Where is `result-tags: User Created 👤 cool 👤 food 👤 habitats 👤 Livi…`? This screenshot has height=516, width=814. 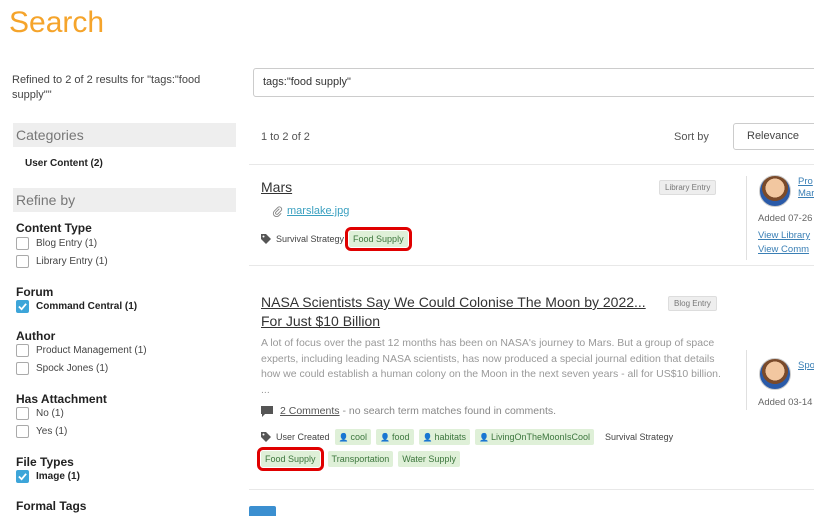
result-tags: User Created 👤 cool 👤 food 👤 habitats 👤 Livi… is located at coordinates (467, 437).